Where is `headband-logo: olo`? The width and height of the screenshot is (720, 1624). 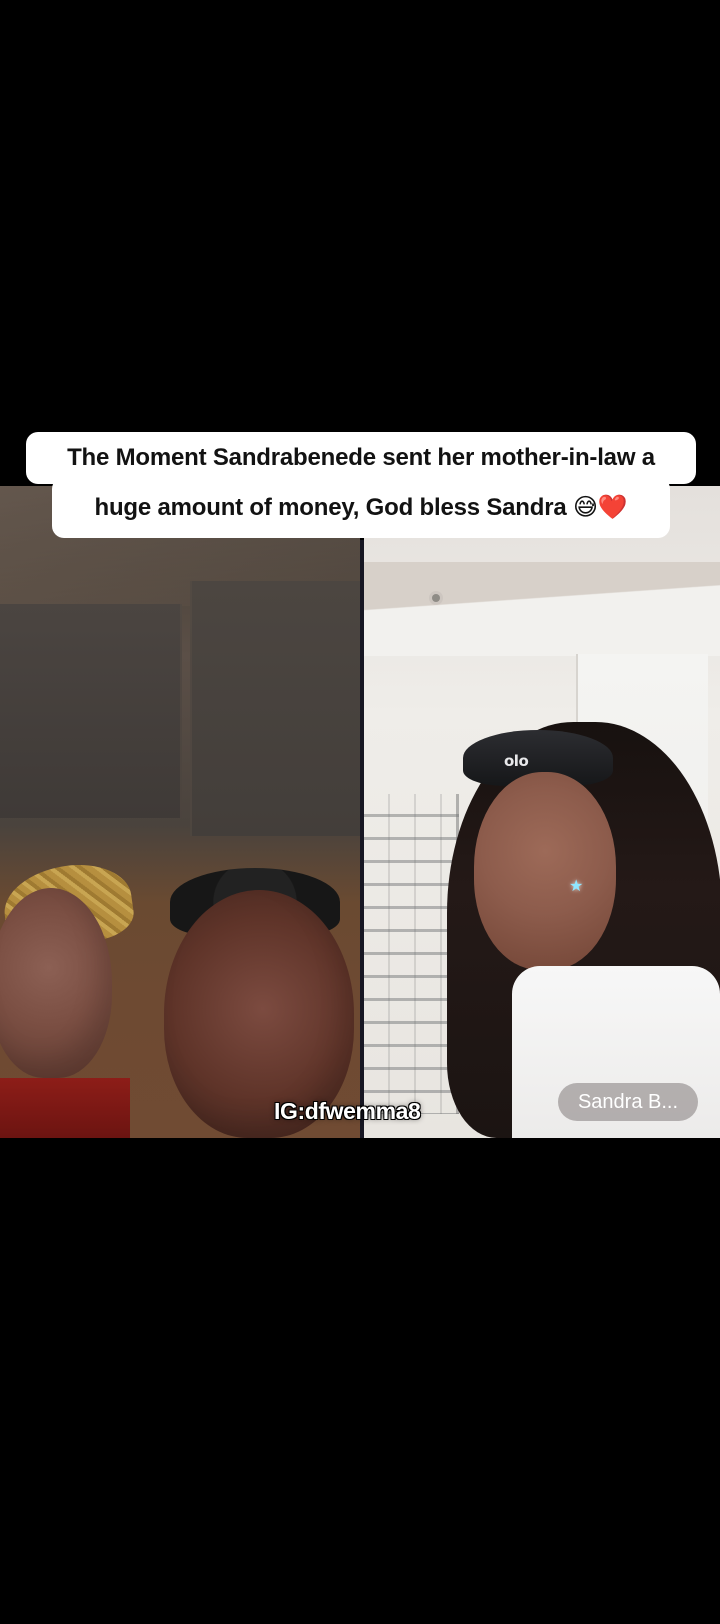 headband-logo: olo is located at coordinates (516, 761).